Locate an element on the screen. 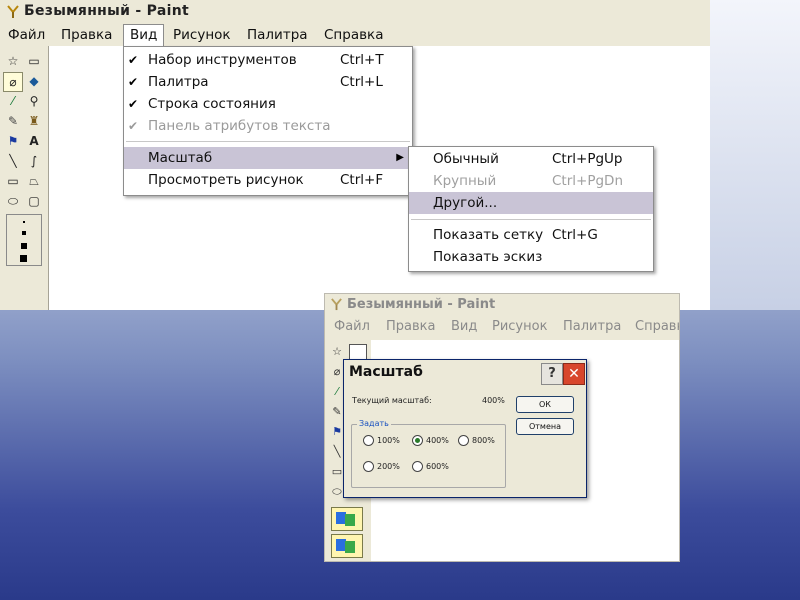 This screenshot has height=600, width=800. pencil-icon: ✎ is located at coordinates (13, 121).